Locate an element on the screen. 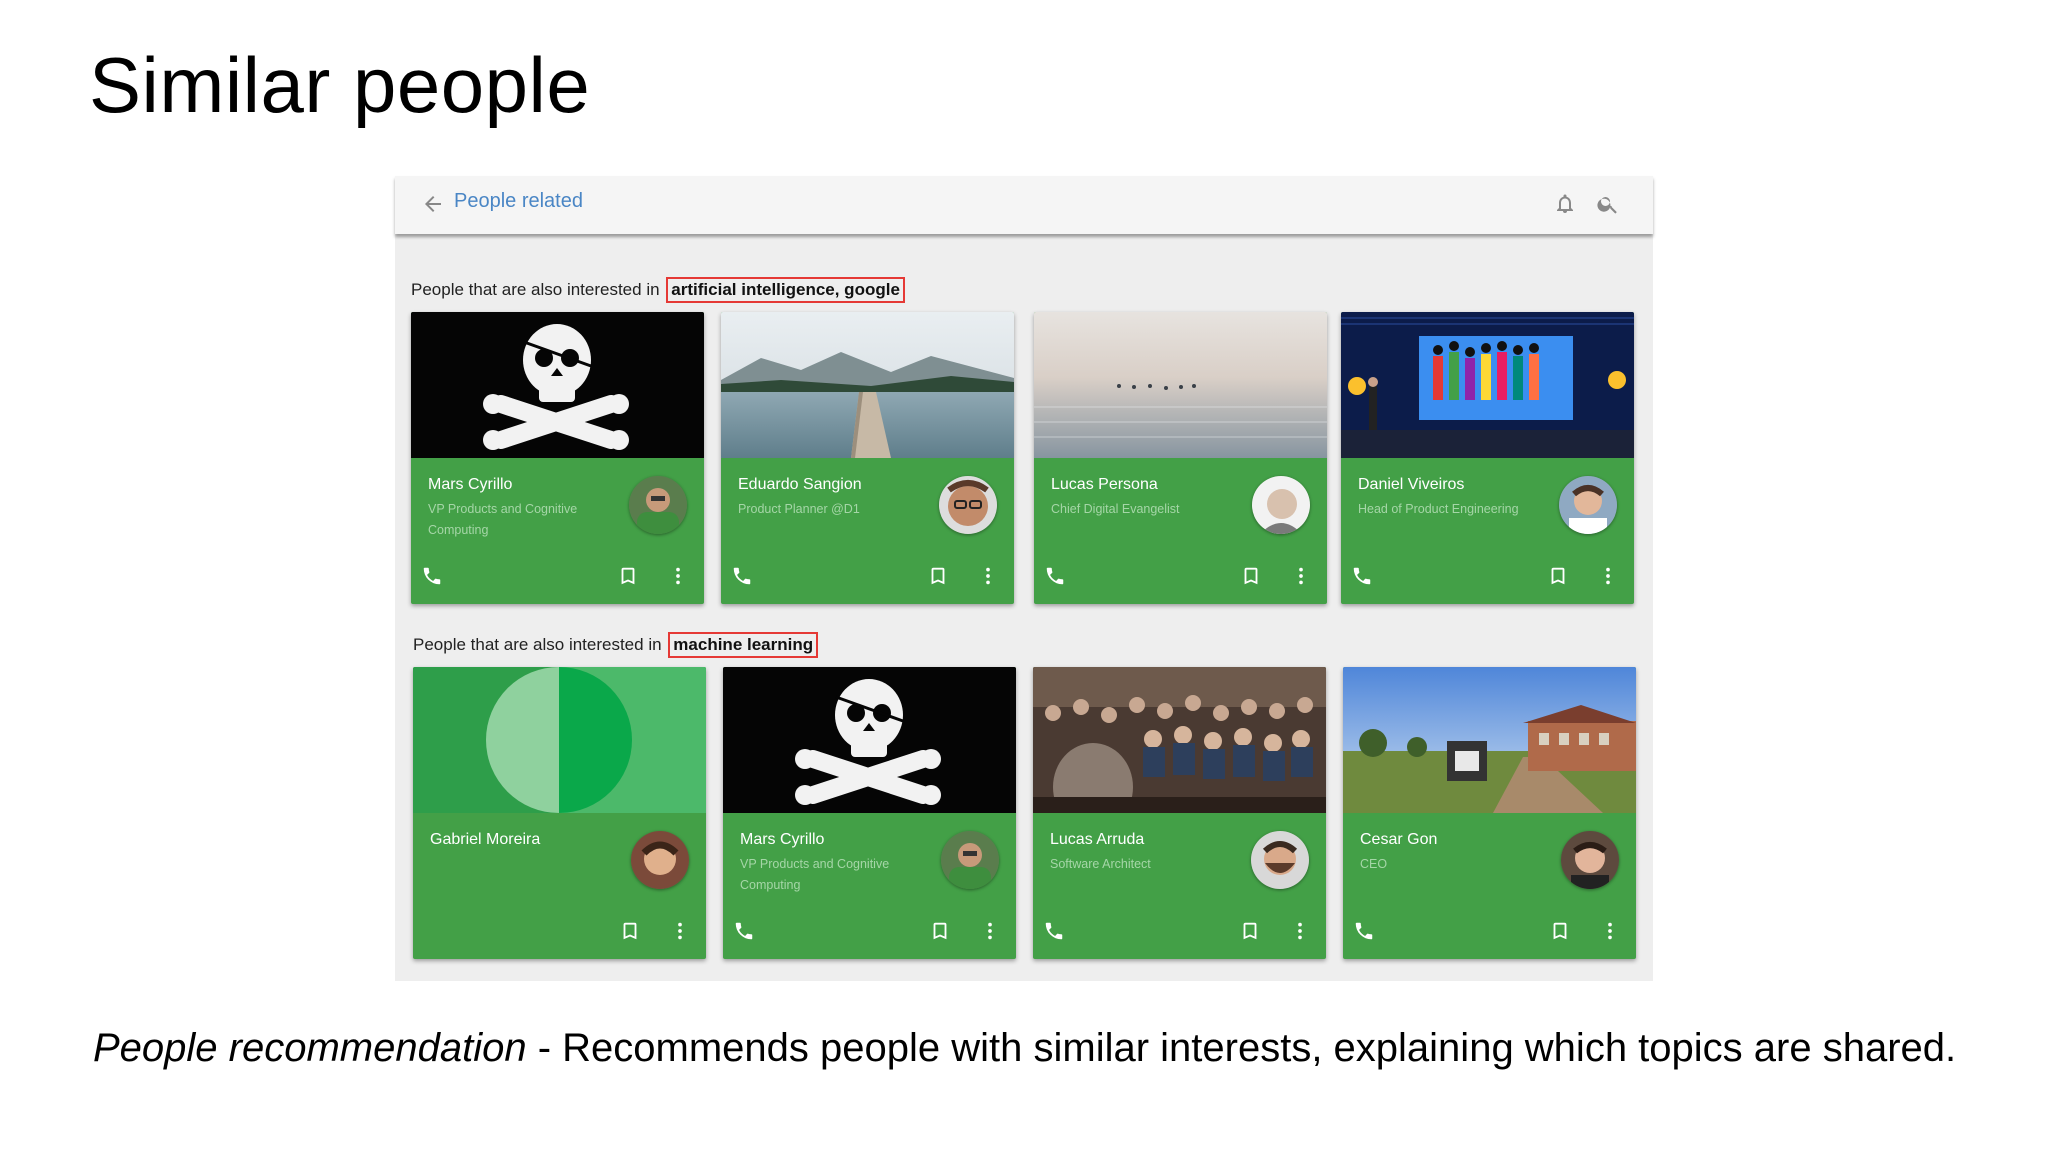  person-name: Lucas Arruda is located at coordinates (1097, 839).